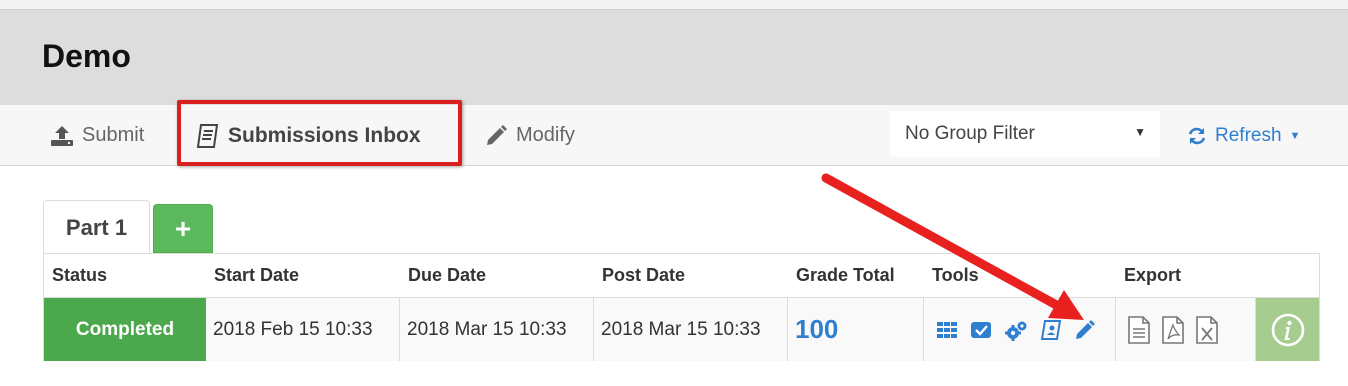  I want to click on annotation-highlight-box, so click(319, 133).